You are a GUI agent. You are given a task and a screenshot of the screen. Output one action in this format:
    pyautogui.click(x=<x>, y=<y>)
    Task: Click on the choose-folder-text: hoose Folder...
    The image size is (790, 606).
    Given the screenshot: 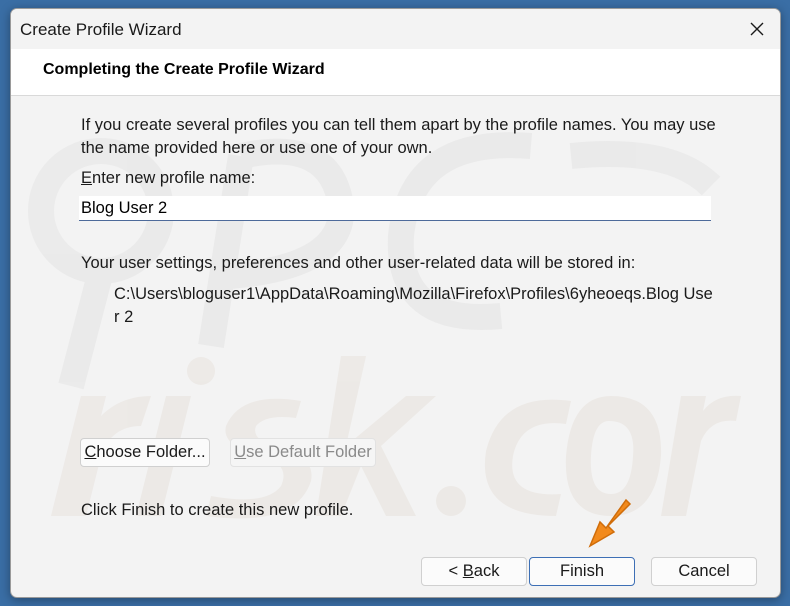 What is the action you would take?
    pyautogui.click(x=151, y=452)
    